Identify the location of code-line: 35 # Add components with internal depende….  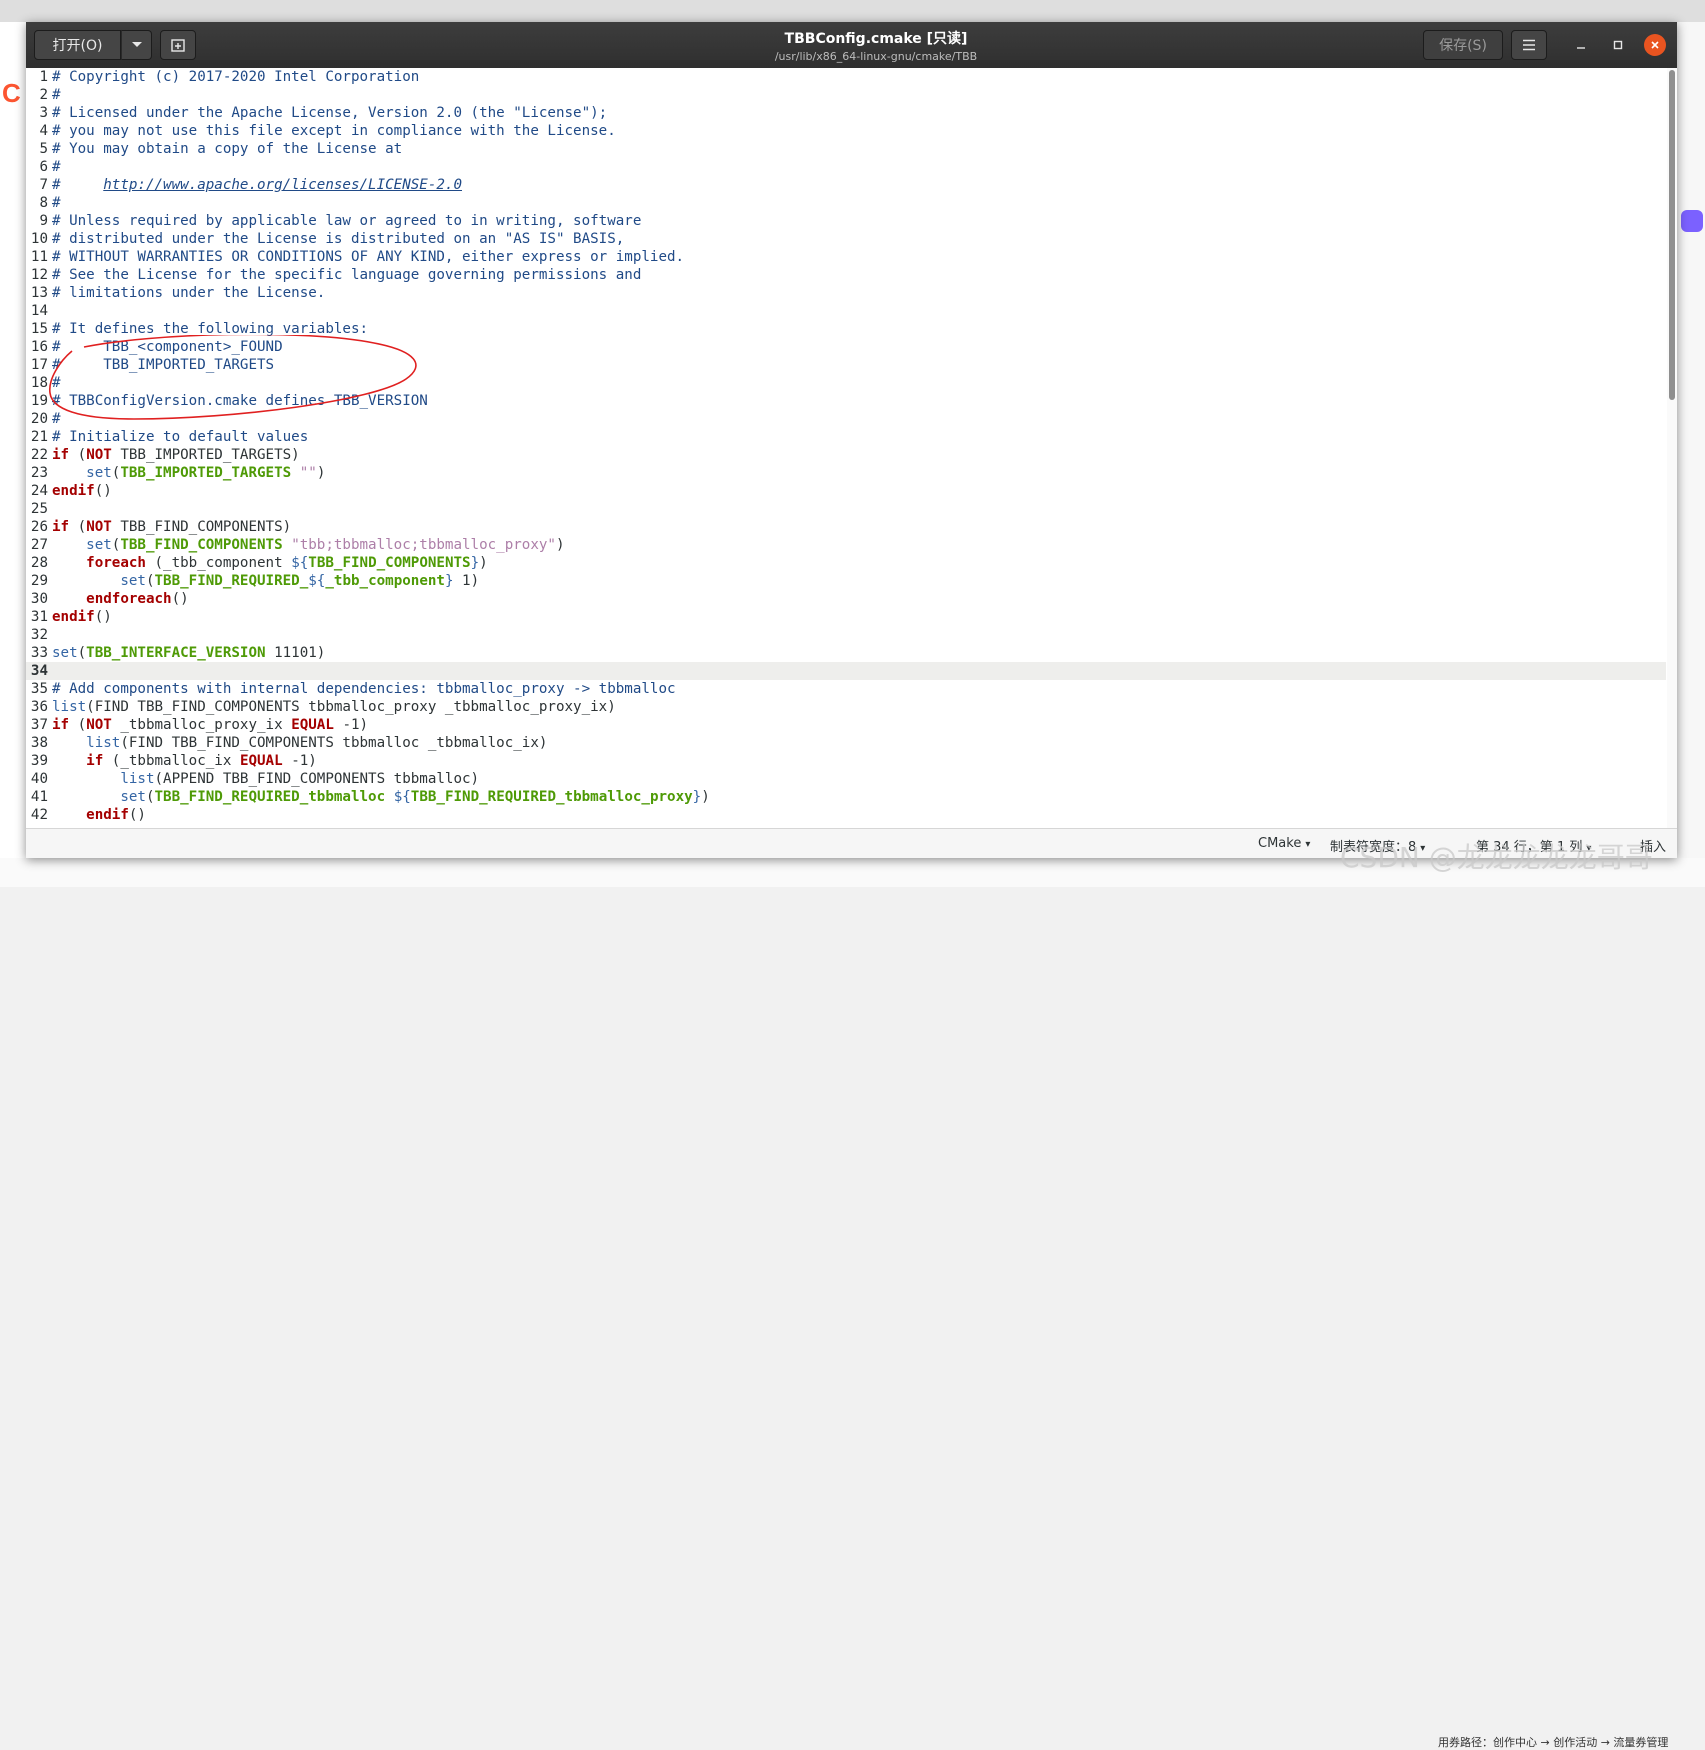
(846, 689).